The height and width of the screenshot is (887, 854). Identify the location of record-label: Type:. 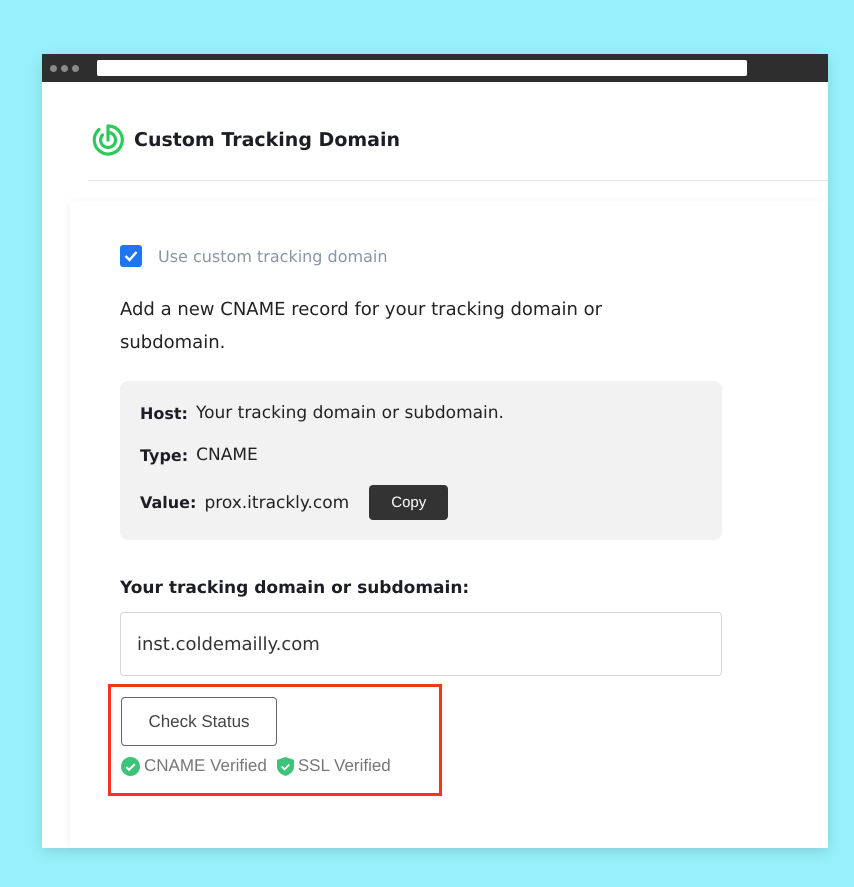
(164, 455).